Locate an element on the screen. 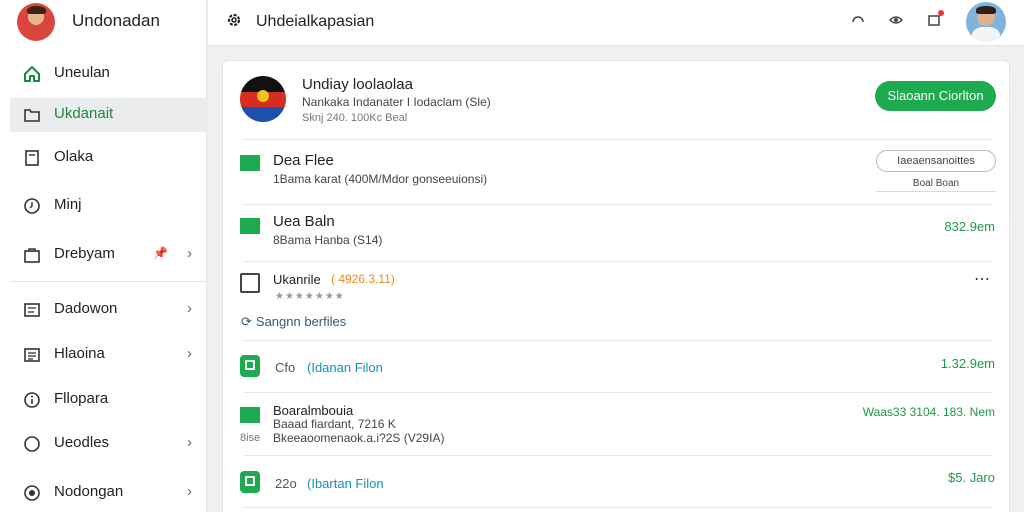  more-options-icon: ⋯ is located at coordinates (982, 279).